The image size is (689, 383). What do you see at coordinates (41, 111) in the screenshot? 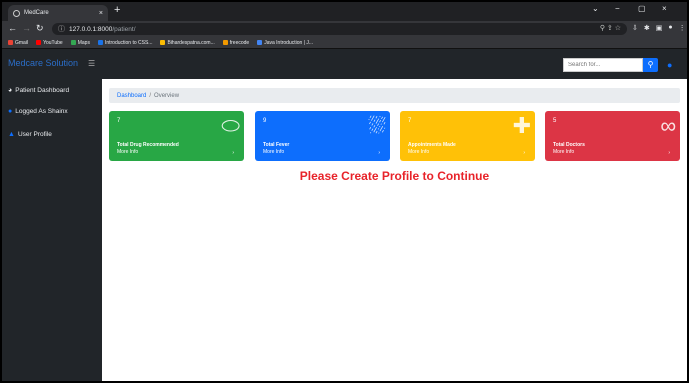
I see `sidebar-item-label: Logged As Shainx` at bounding box center [41, 111].